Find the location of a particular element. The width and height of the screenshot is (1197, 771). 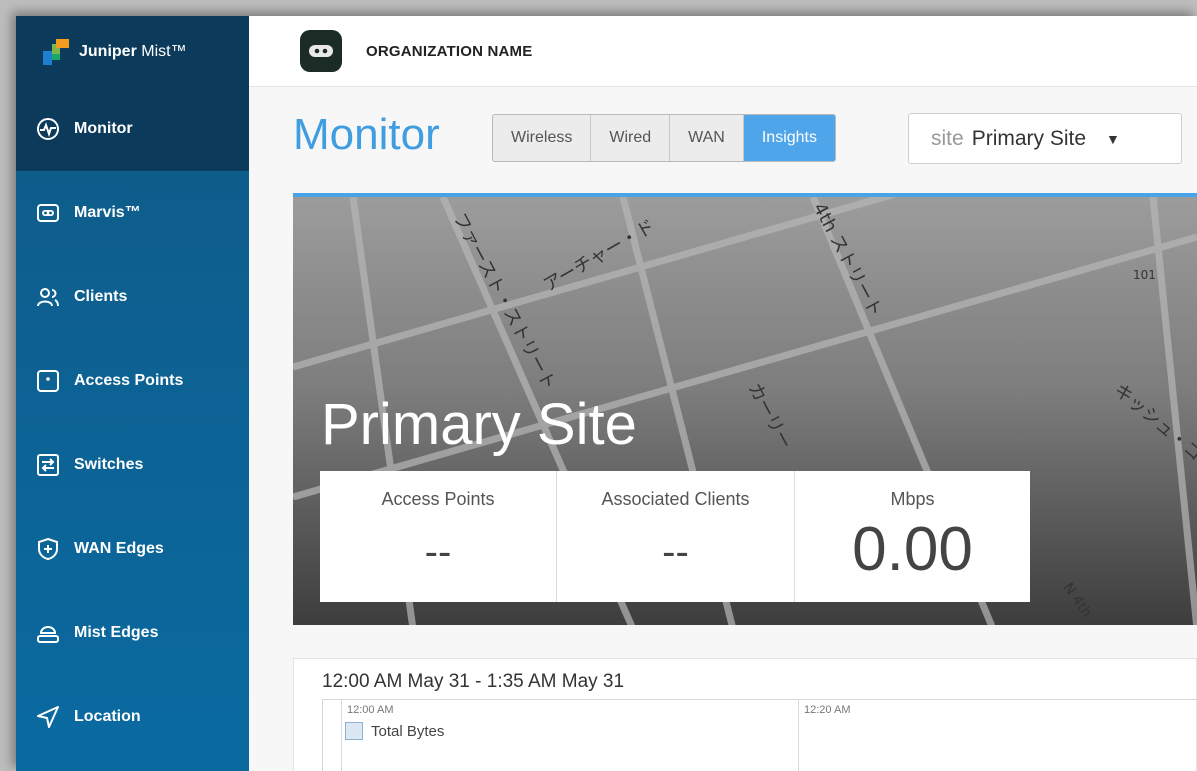

tab-wan: WAN is located at coordinates (707, 138).